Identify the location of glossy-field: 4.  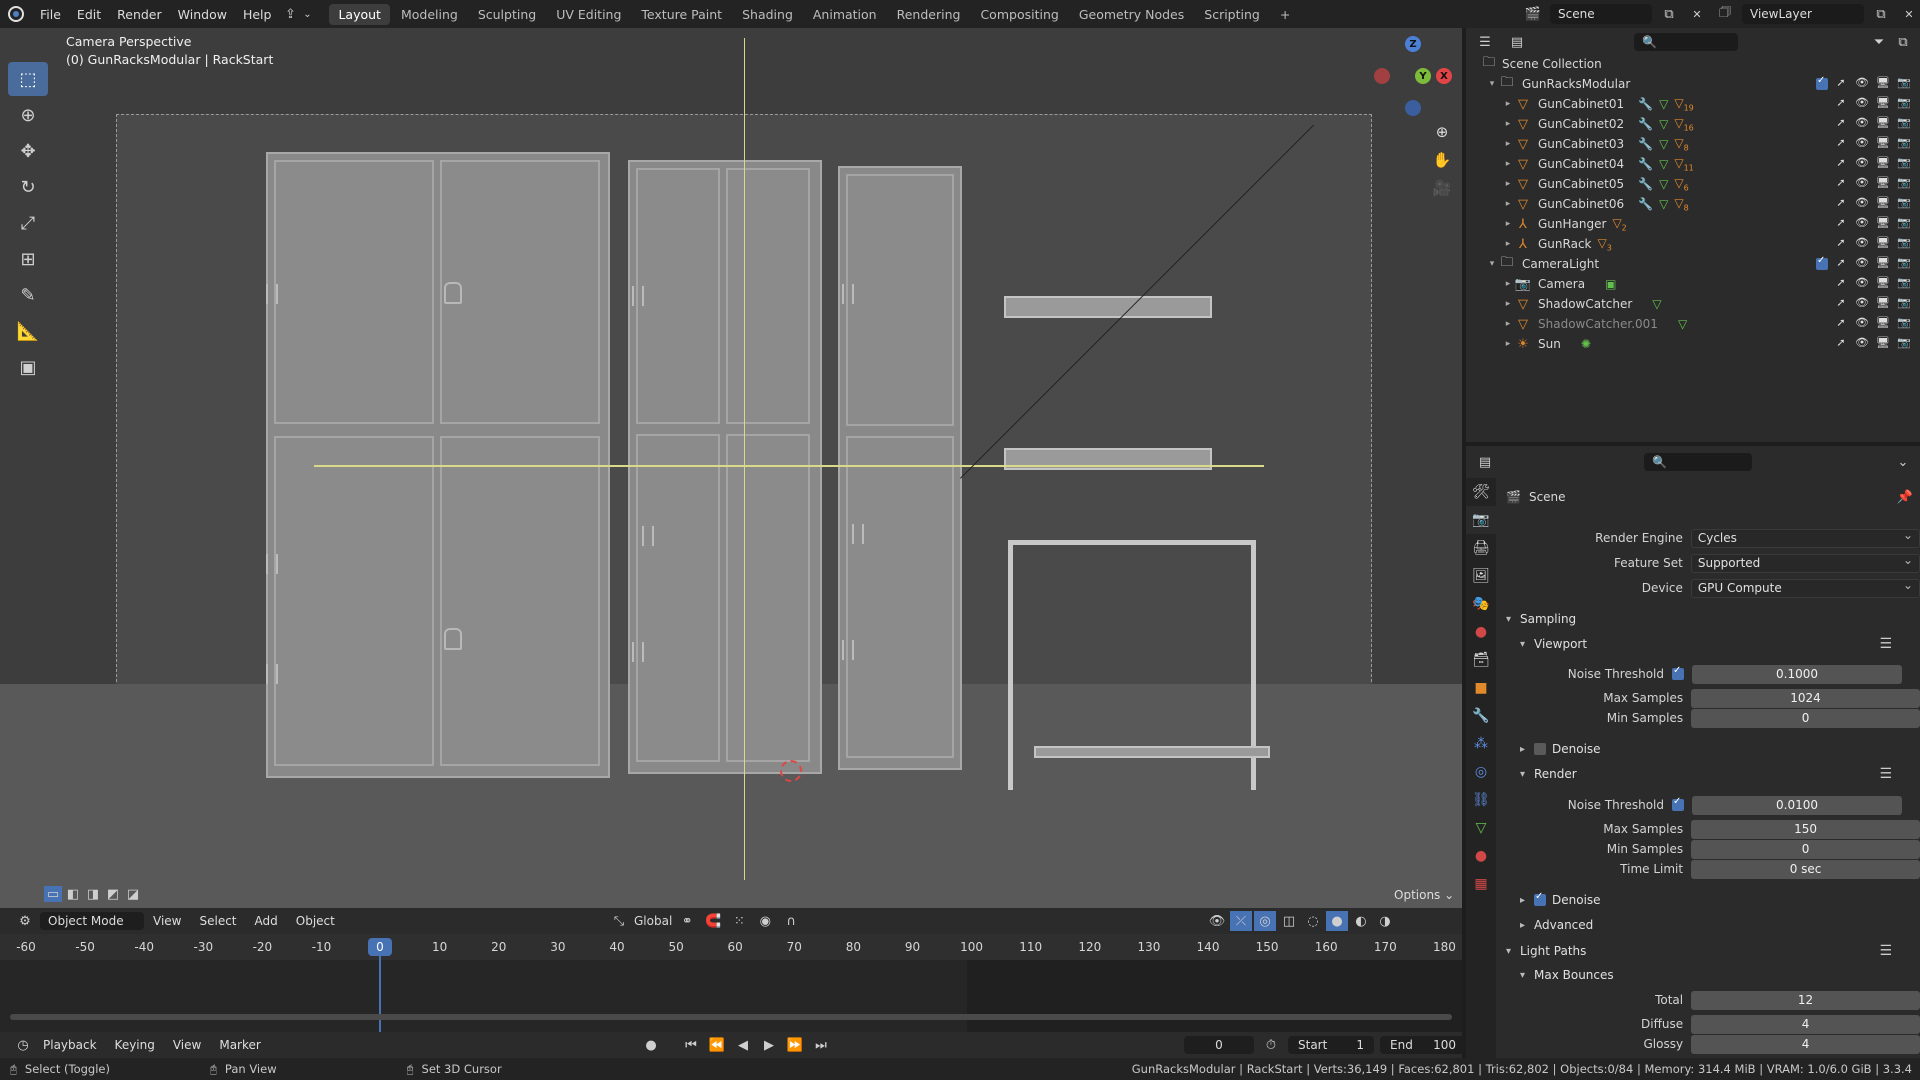
(1805, 1044).